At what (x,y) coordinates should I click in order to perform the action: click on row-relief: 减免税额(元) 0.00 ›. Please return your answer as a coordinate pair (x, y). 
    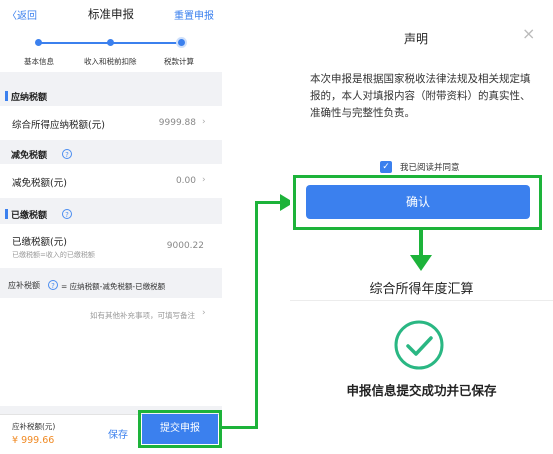
    Looking at the image, I should click on (111, 181).